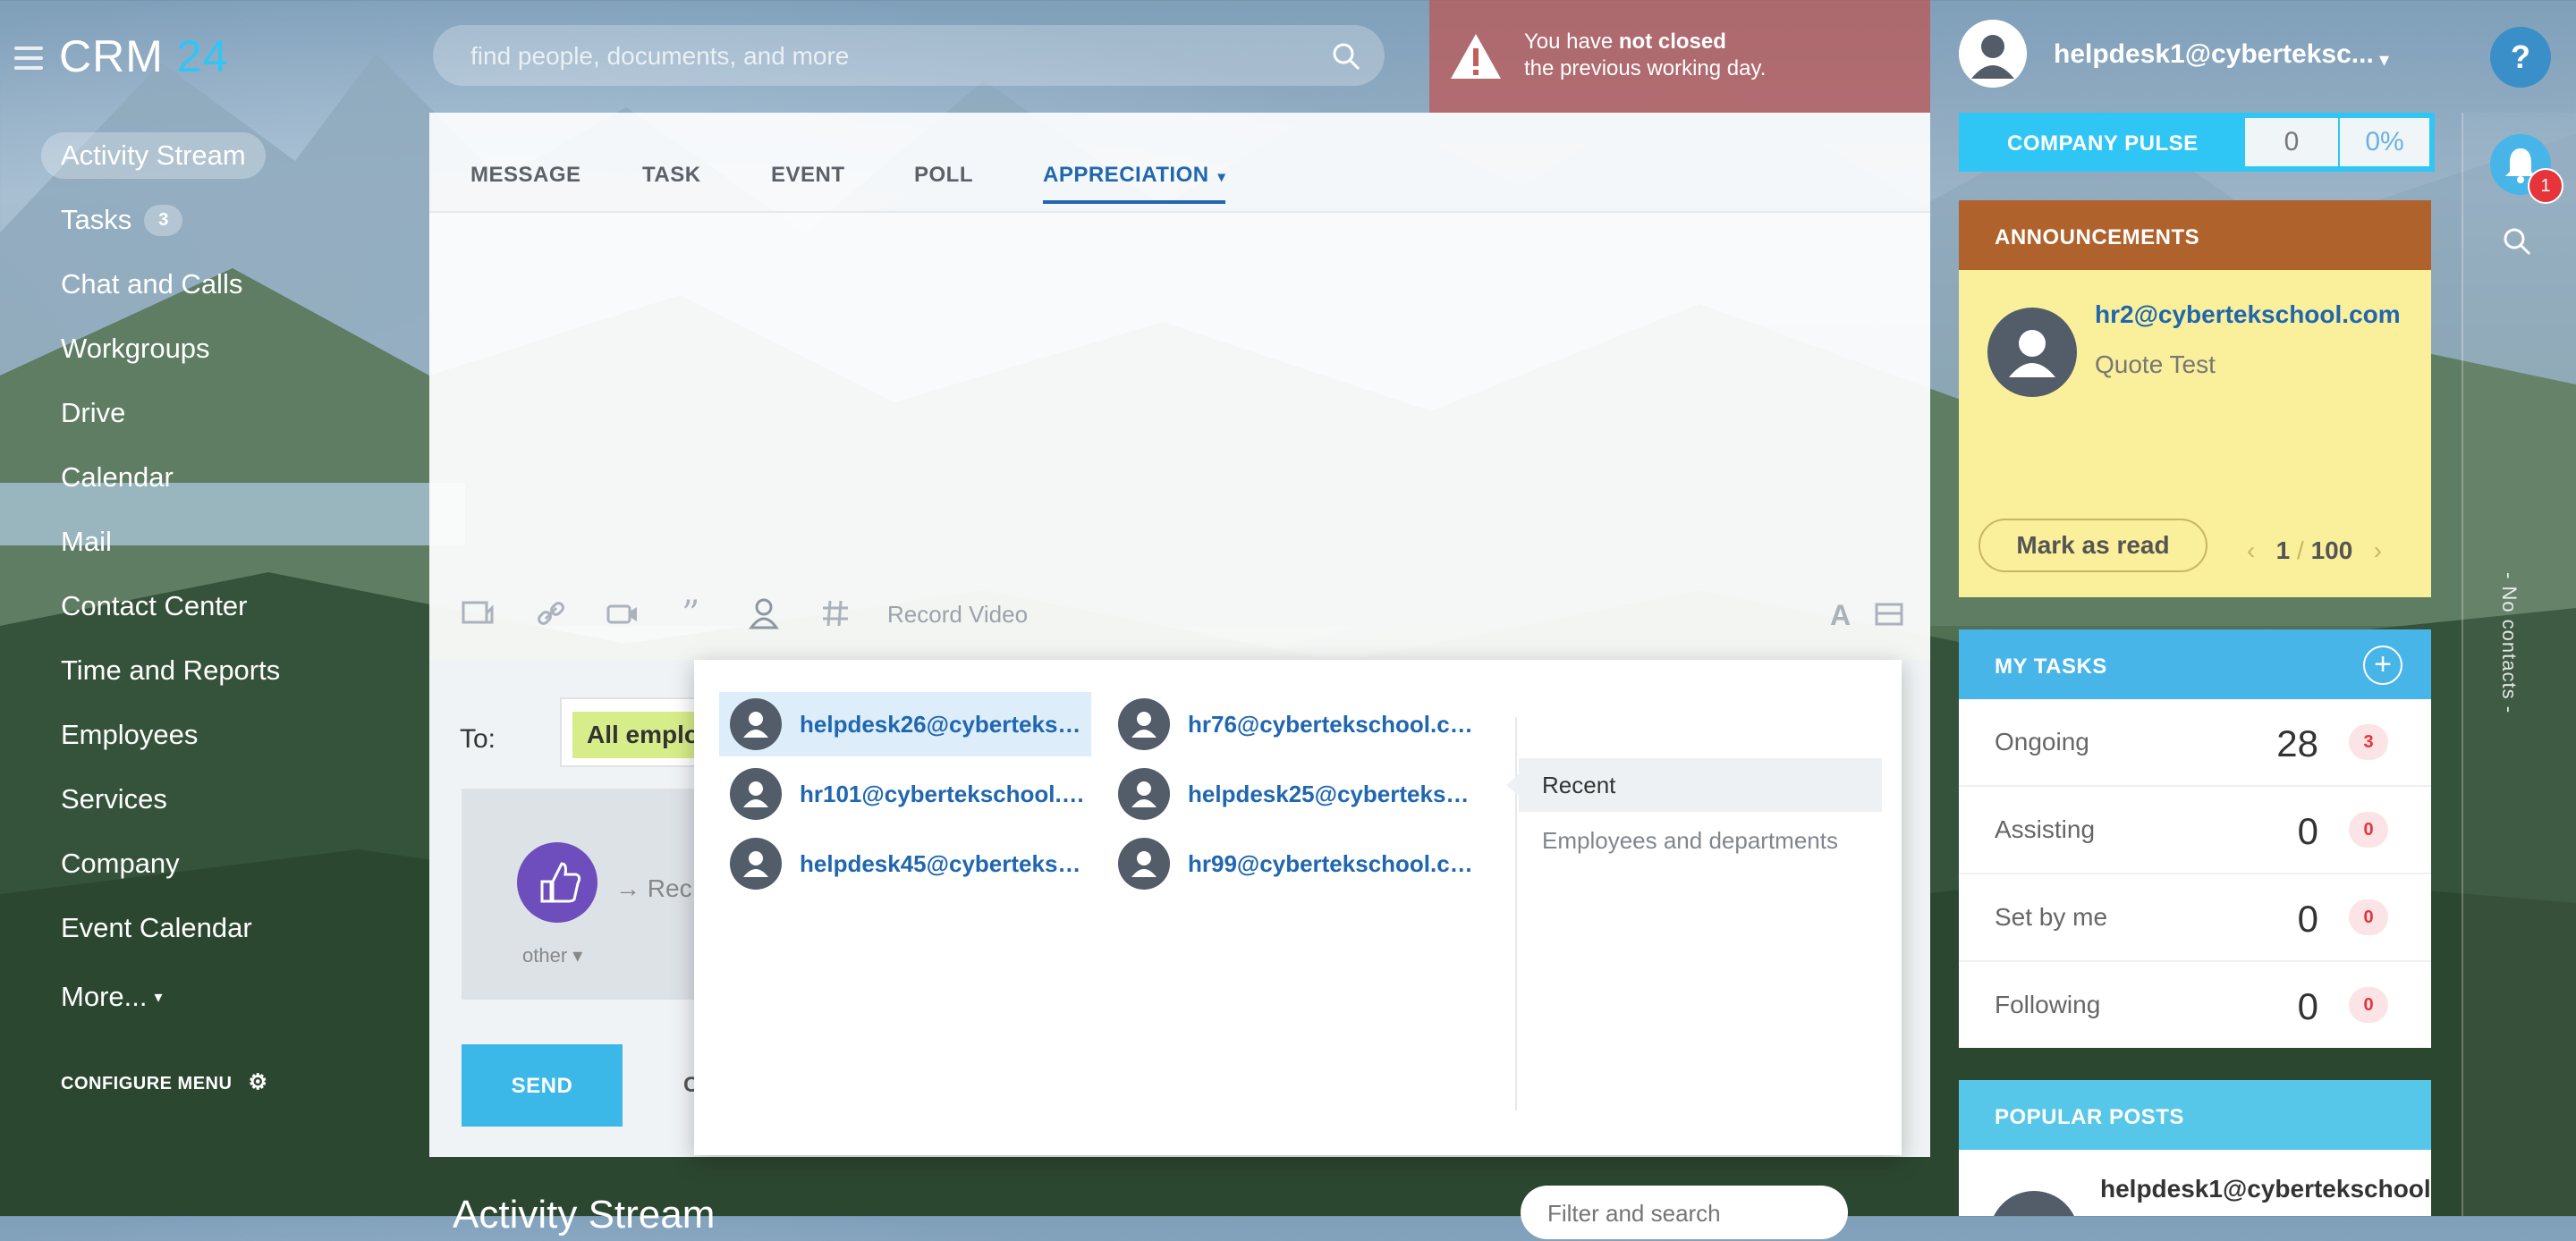 The height and width of the screenshot is (1241, 2576). I want to click on popup-tab-recent: Recent, so click(1694, 785).